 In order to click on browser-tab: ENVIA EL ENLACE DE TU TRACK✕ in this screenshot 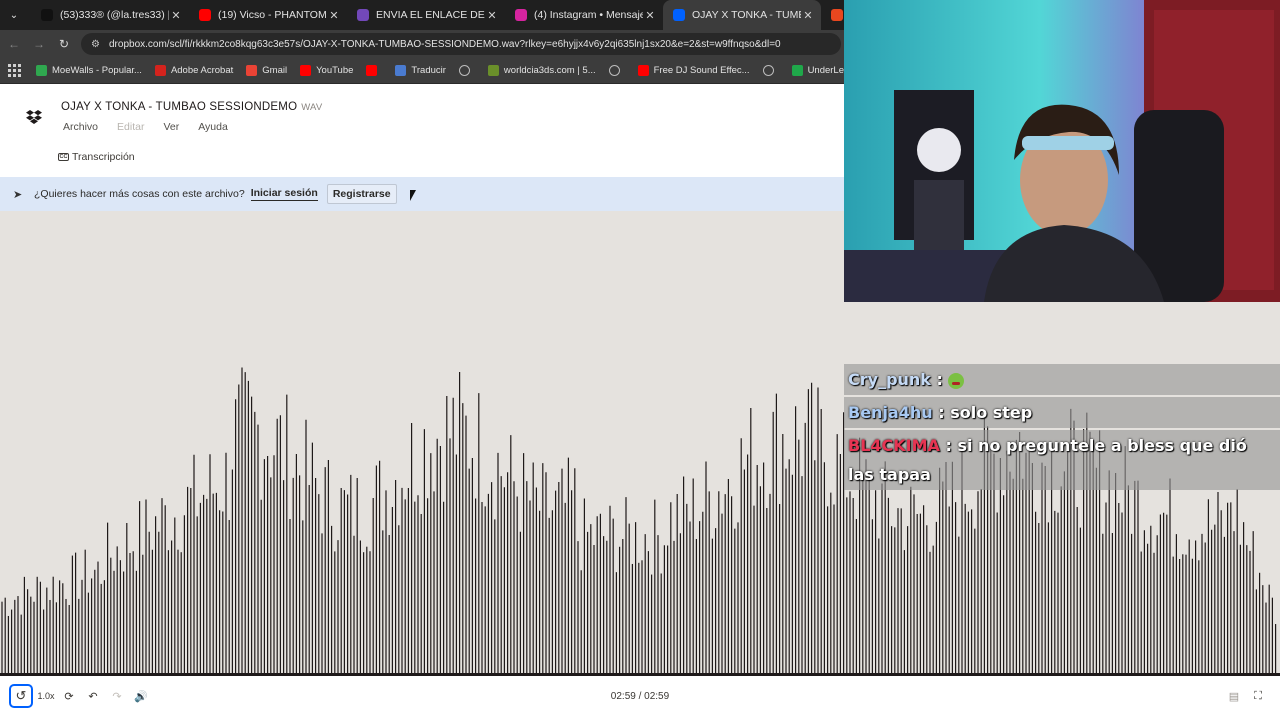, I will do `click(426, 15)`.